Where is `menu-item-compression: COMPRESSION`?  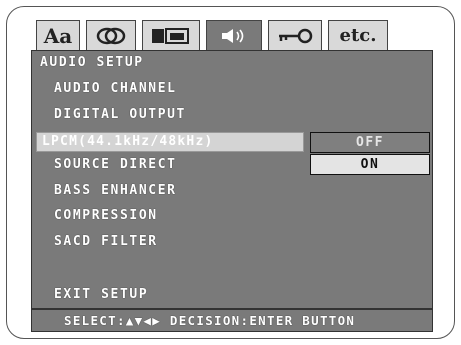
menu-item-compression: COMPRESSION is located at coordinates (106, 215).